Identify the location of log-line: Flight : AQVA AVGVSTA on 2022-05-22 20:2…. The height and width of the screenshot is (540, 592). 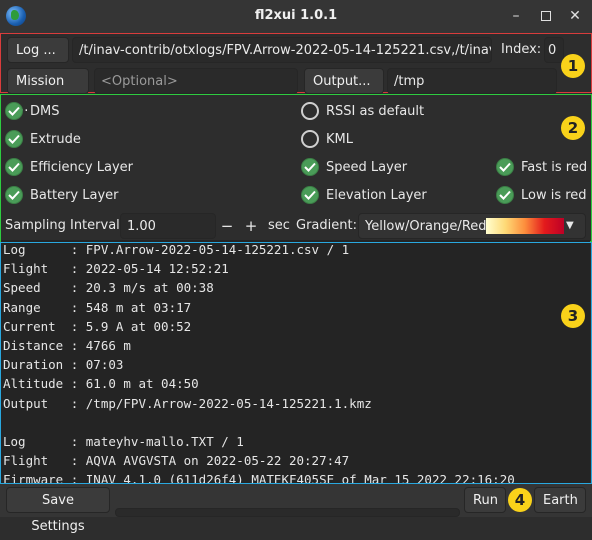
(176, 461).